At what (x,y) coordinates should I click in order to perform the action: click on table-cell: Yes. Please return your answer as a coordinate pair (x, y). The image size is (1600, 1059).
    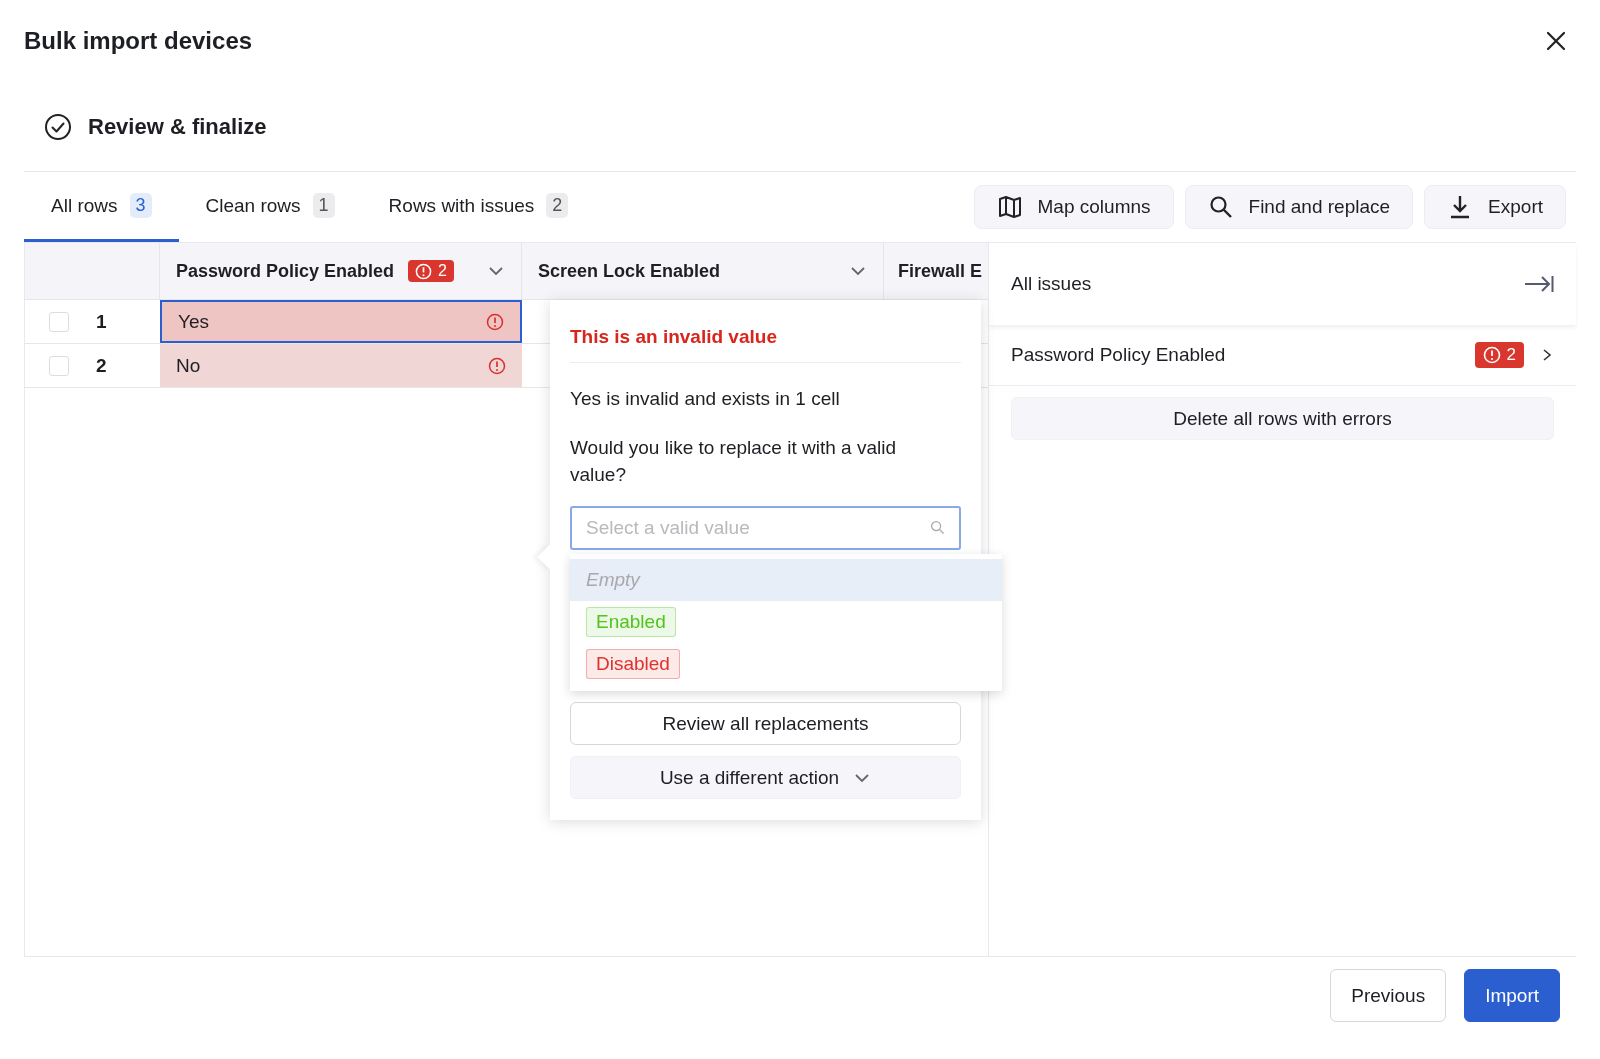
    Looking at the image, I should click on (341, 321).